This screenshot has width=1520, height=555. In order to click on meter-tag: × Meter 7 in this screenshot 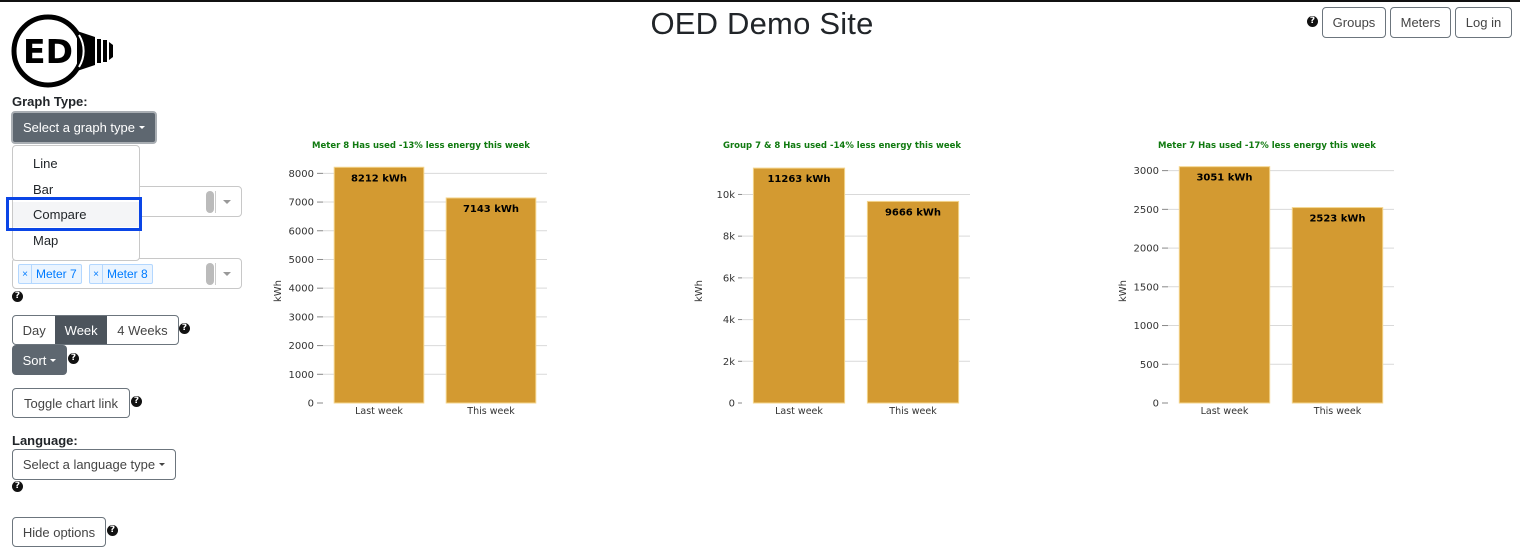, I will do `click(50, 274)`.